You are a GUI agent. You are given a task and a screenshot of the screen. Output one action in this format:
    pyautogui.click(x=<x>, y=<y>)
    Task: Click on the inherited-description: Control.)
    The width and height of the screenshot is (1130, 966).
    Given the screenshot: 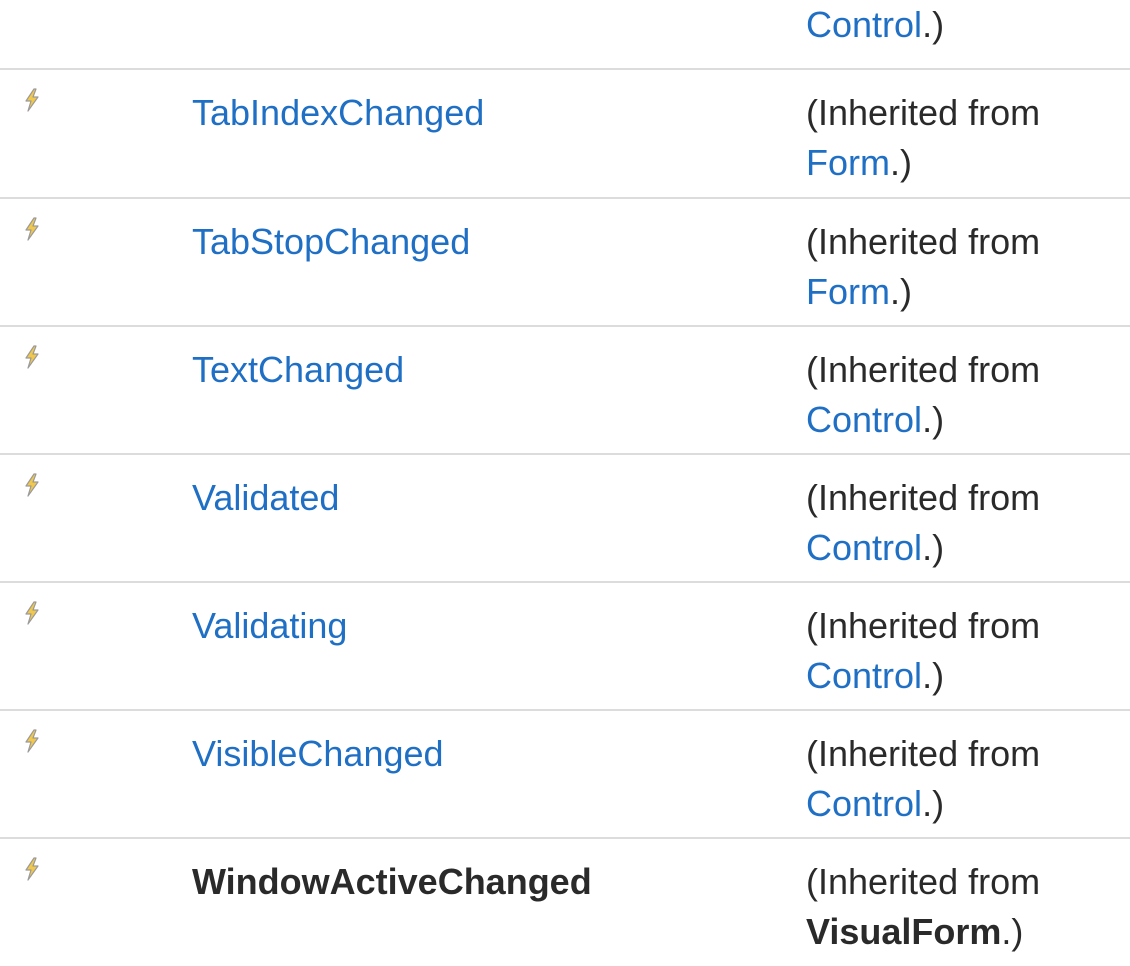 What is the action you would take?
    pyautogui.click(x=875, y=25)
    